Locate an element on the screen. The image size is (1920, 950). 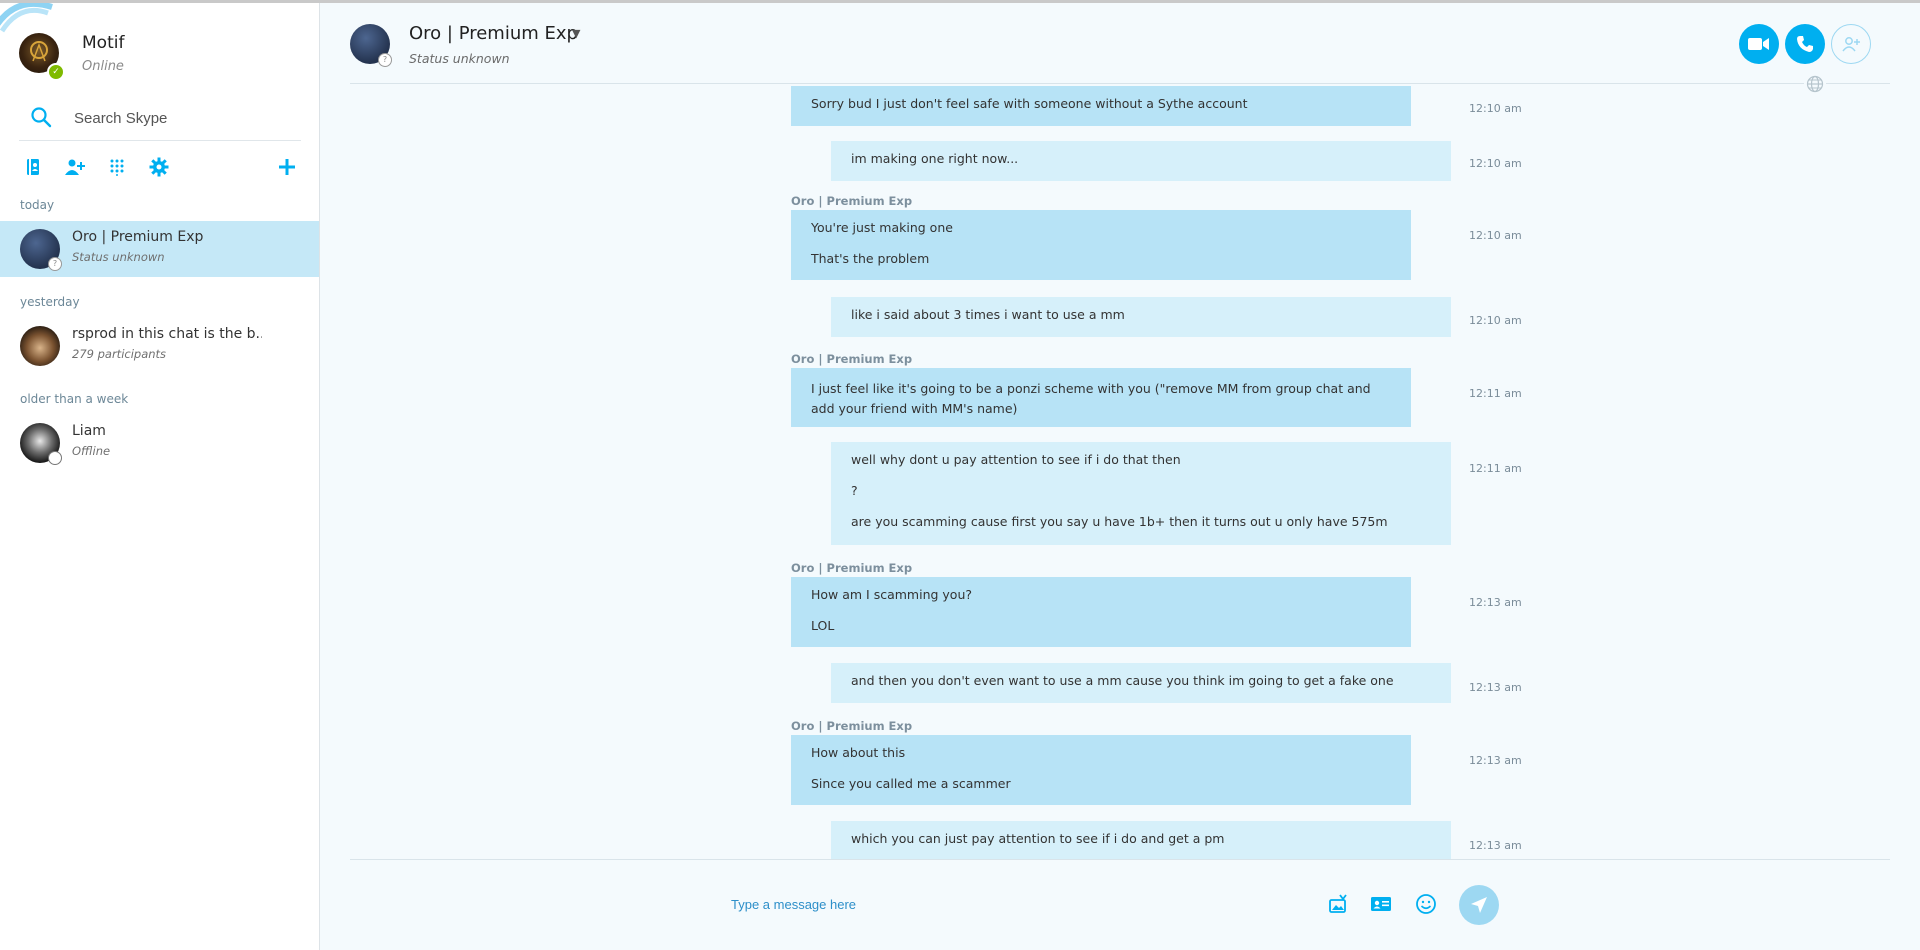
message-bubble-incoming: How am I scamming you? LOL is located at coordinates (1101, 612).